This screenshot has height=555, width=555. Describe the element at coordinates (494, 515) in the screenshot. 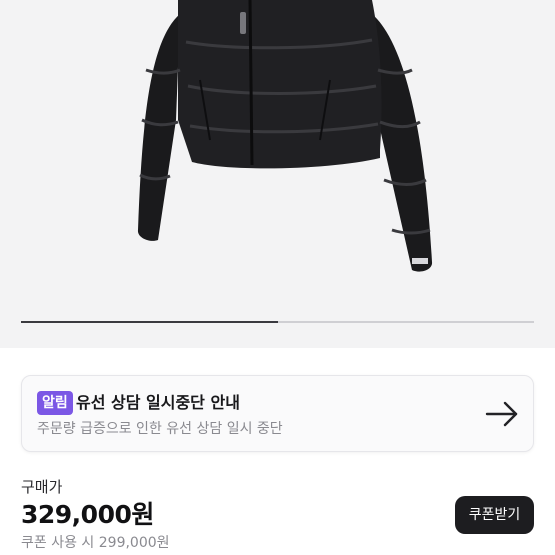

I see `get-coupon-button: 쿠폰받기` at that location.